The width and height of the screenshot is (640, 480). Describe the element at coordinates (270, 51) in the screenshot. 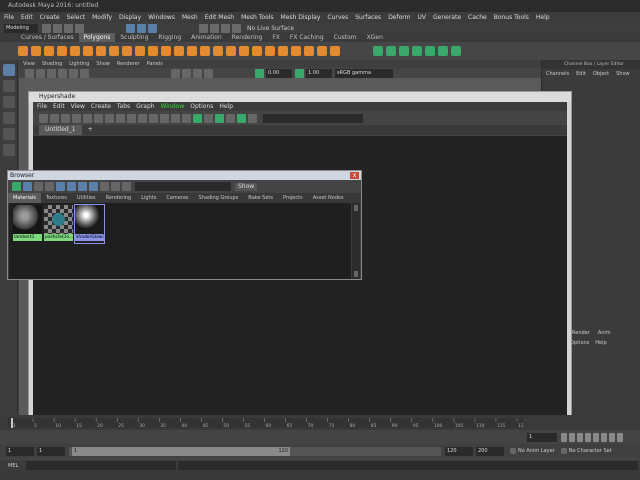

I see `insert-edgeloop-icon` at that location.